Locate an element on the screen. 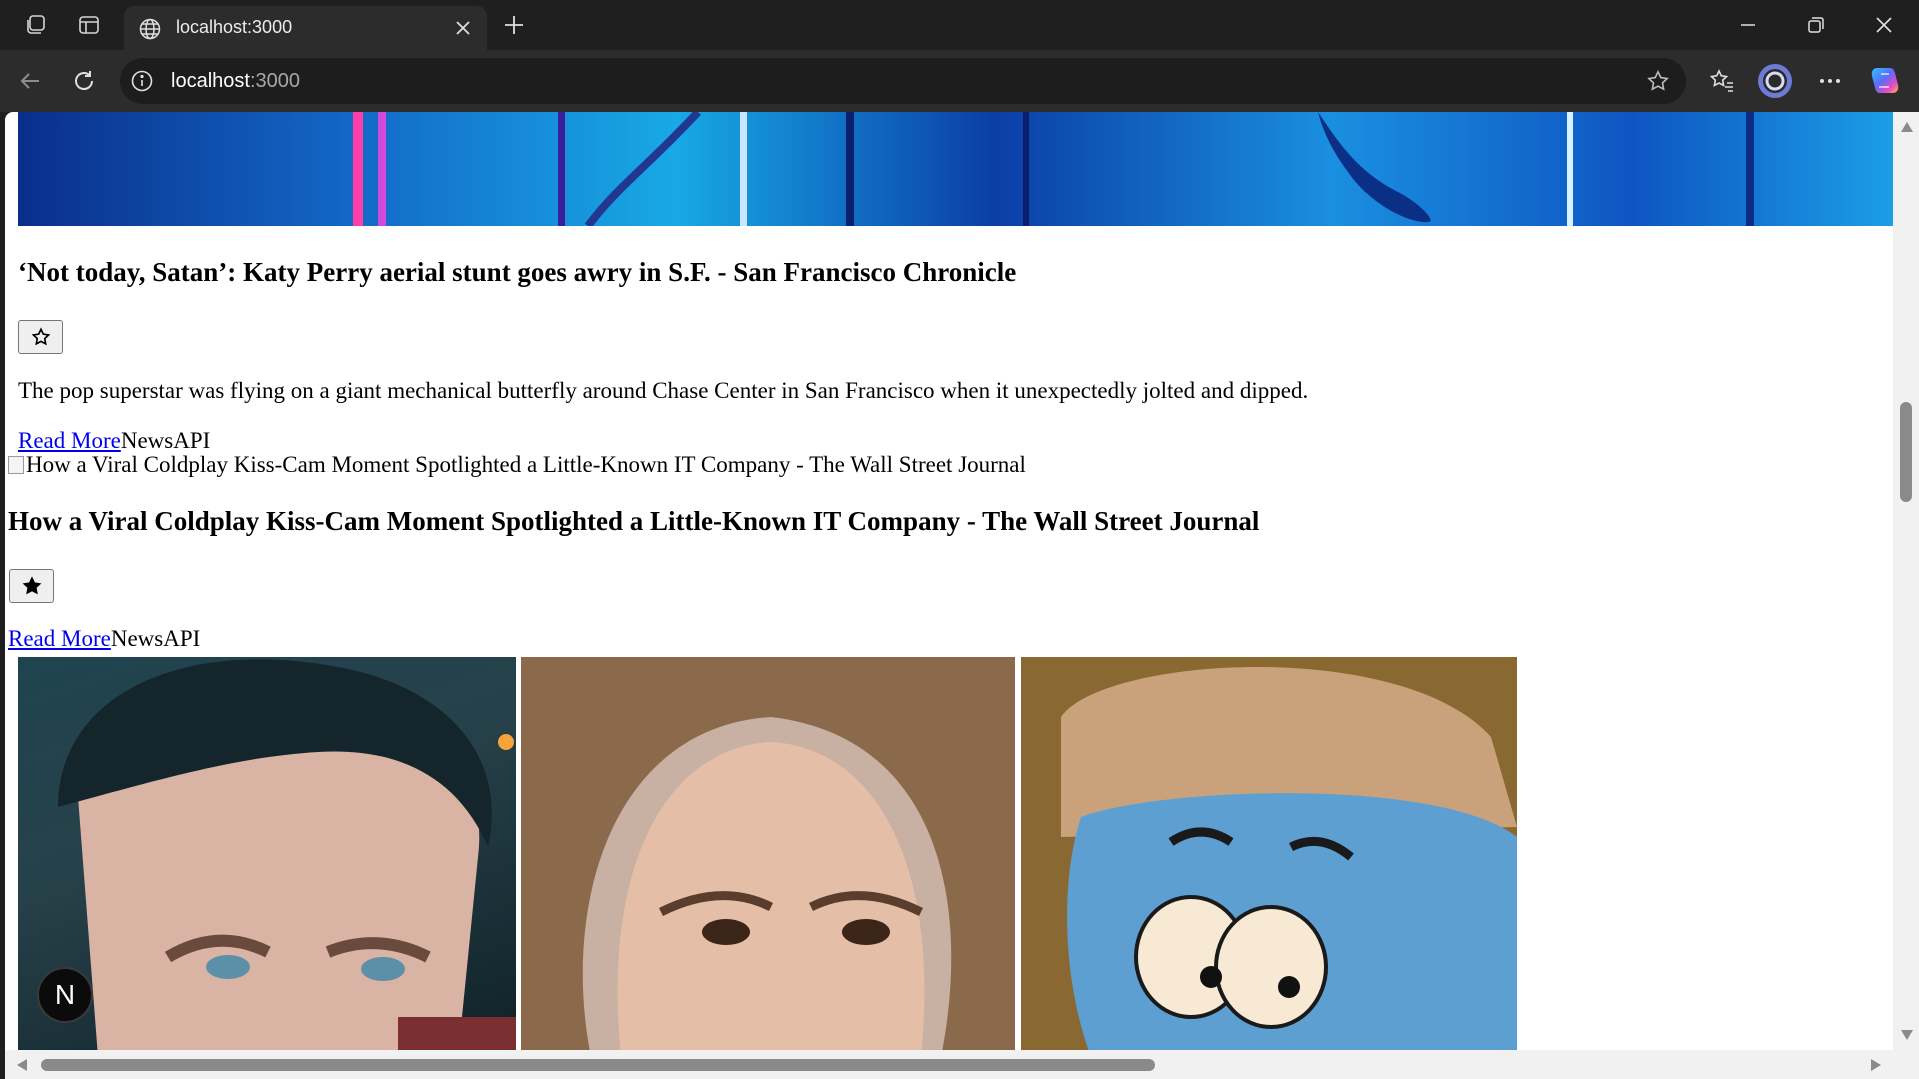 The width and height of the screenshot is (1919, 1079). address-bar: localhost:3000 is located at coordinates (903, 81).